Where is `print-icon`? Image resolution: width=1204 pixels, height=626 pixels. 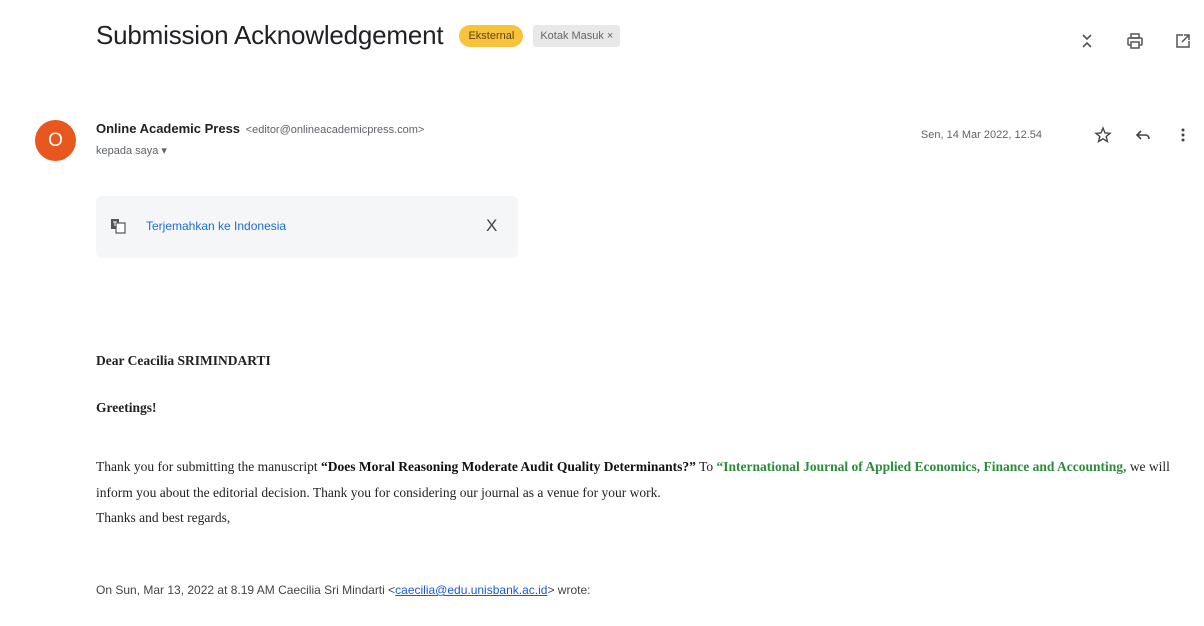 print-icon is located at coordinates (1135, 41).